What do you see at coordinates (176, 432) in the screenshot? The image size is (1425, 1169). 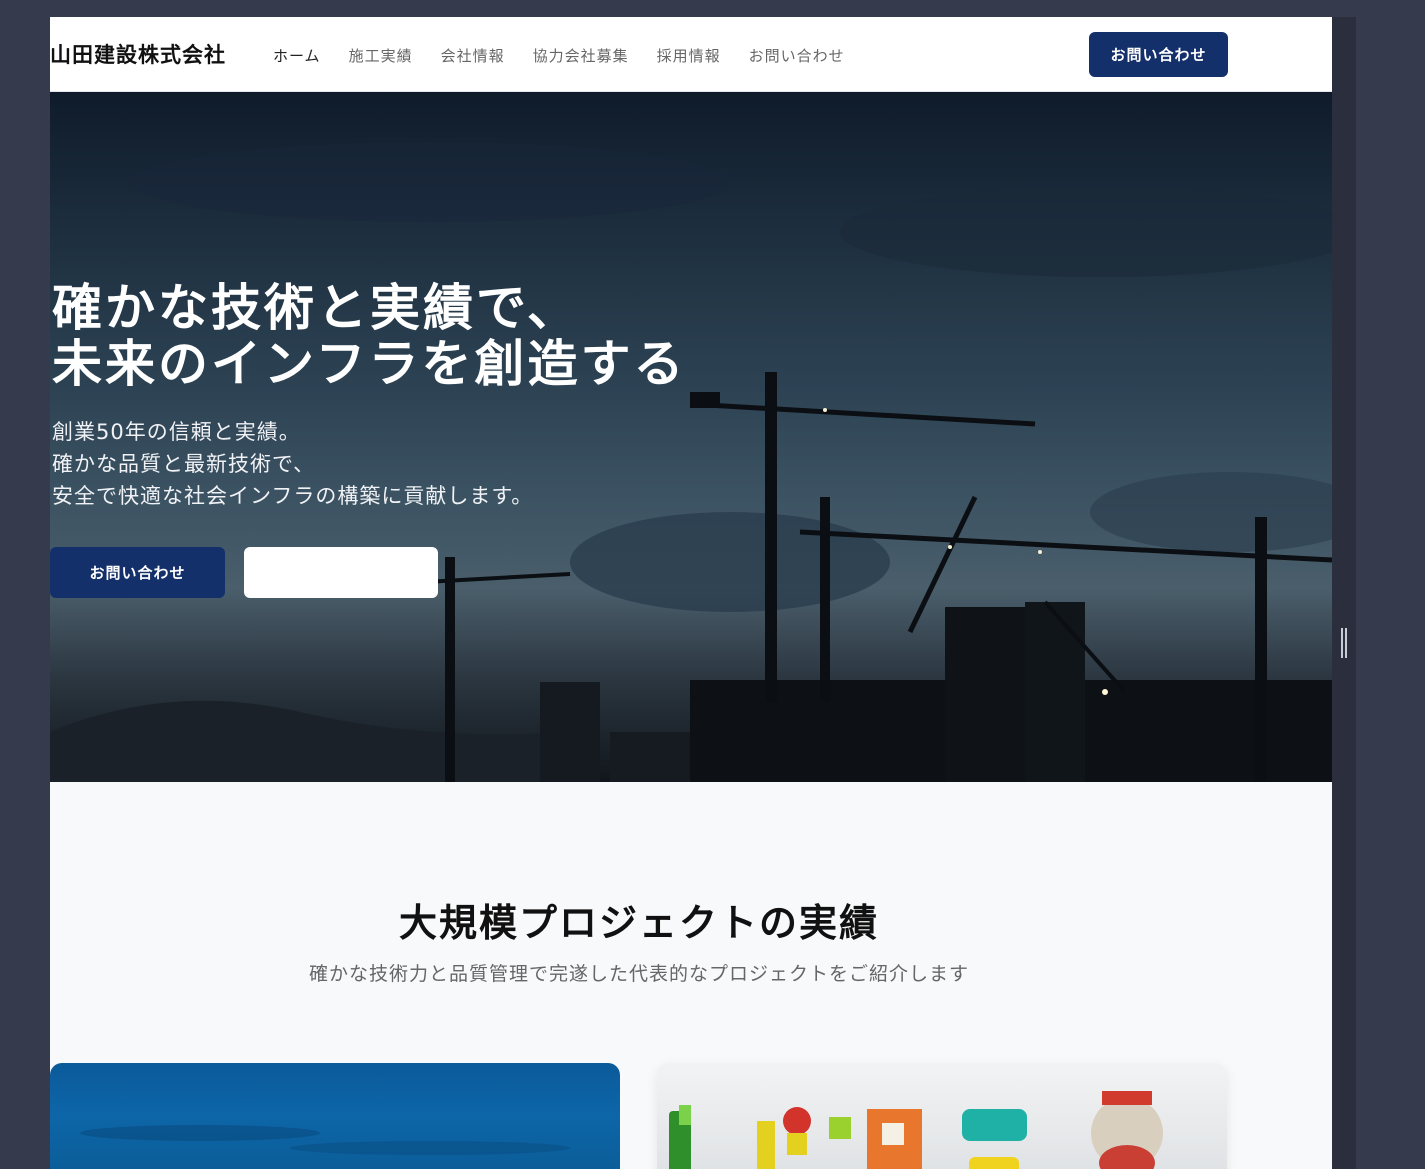 I see `hero-sub-line1: 創業50年の信頼と実績。` at bounding box center [176, 432].